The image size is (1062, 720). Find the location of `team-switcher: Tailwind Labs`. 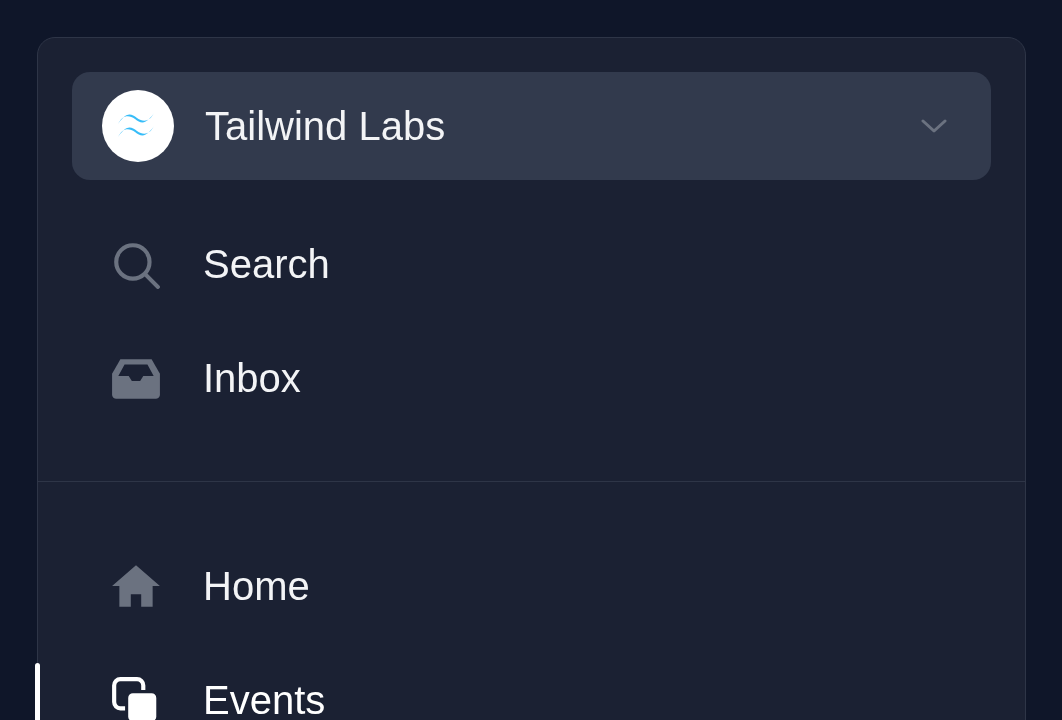

team-switcher: Tailwind Labs is located at coordinates (531, 126).